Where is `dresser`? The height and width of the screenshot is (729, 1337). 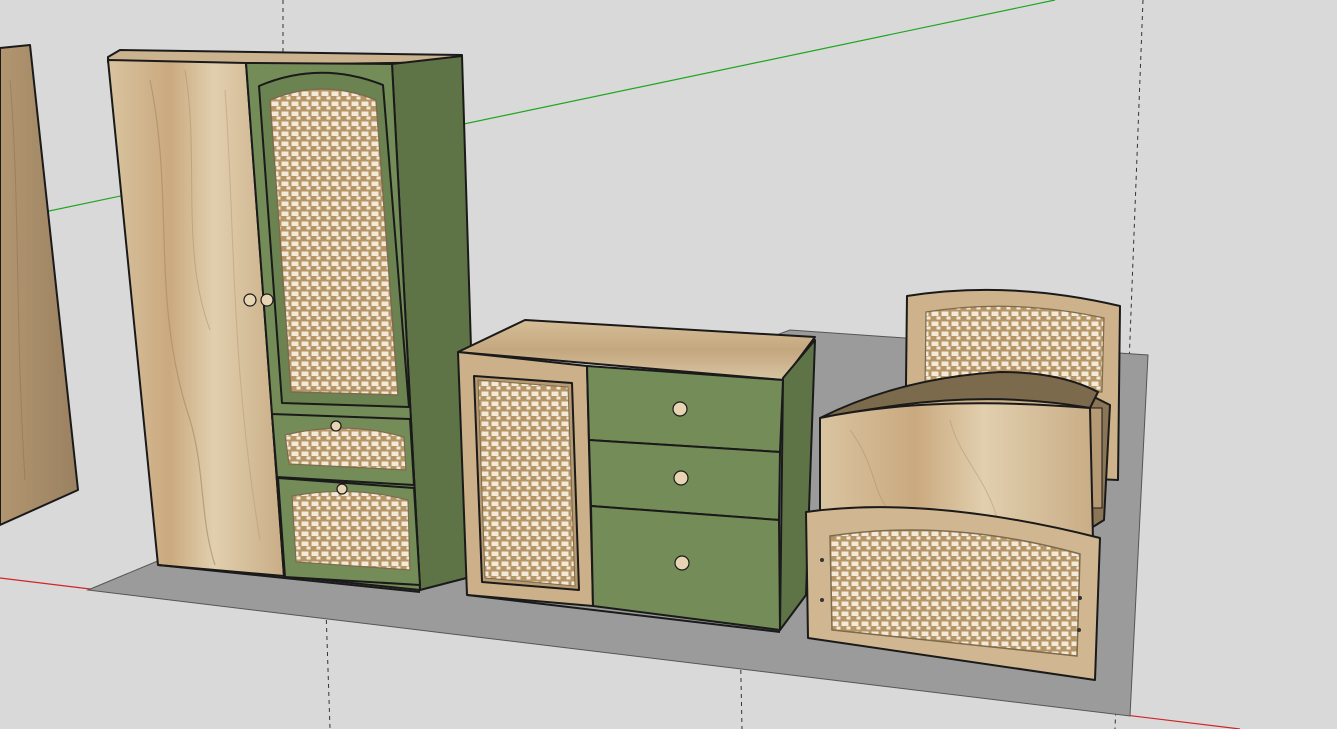
dresser is located at coordinates (636, 476).